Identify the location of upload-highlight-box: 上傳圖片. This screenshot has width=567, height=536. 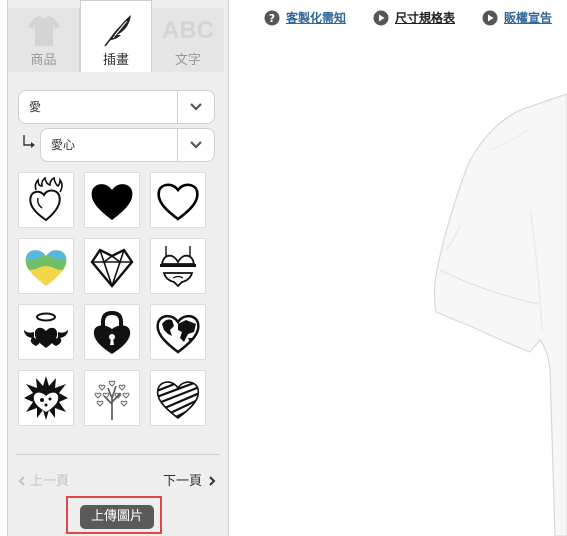
(114, 515).